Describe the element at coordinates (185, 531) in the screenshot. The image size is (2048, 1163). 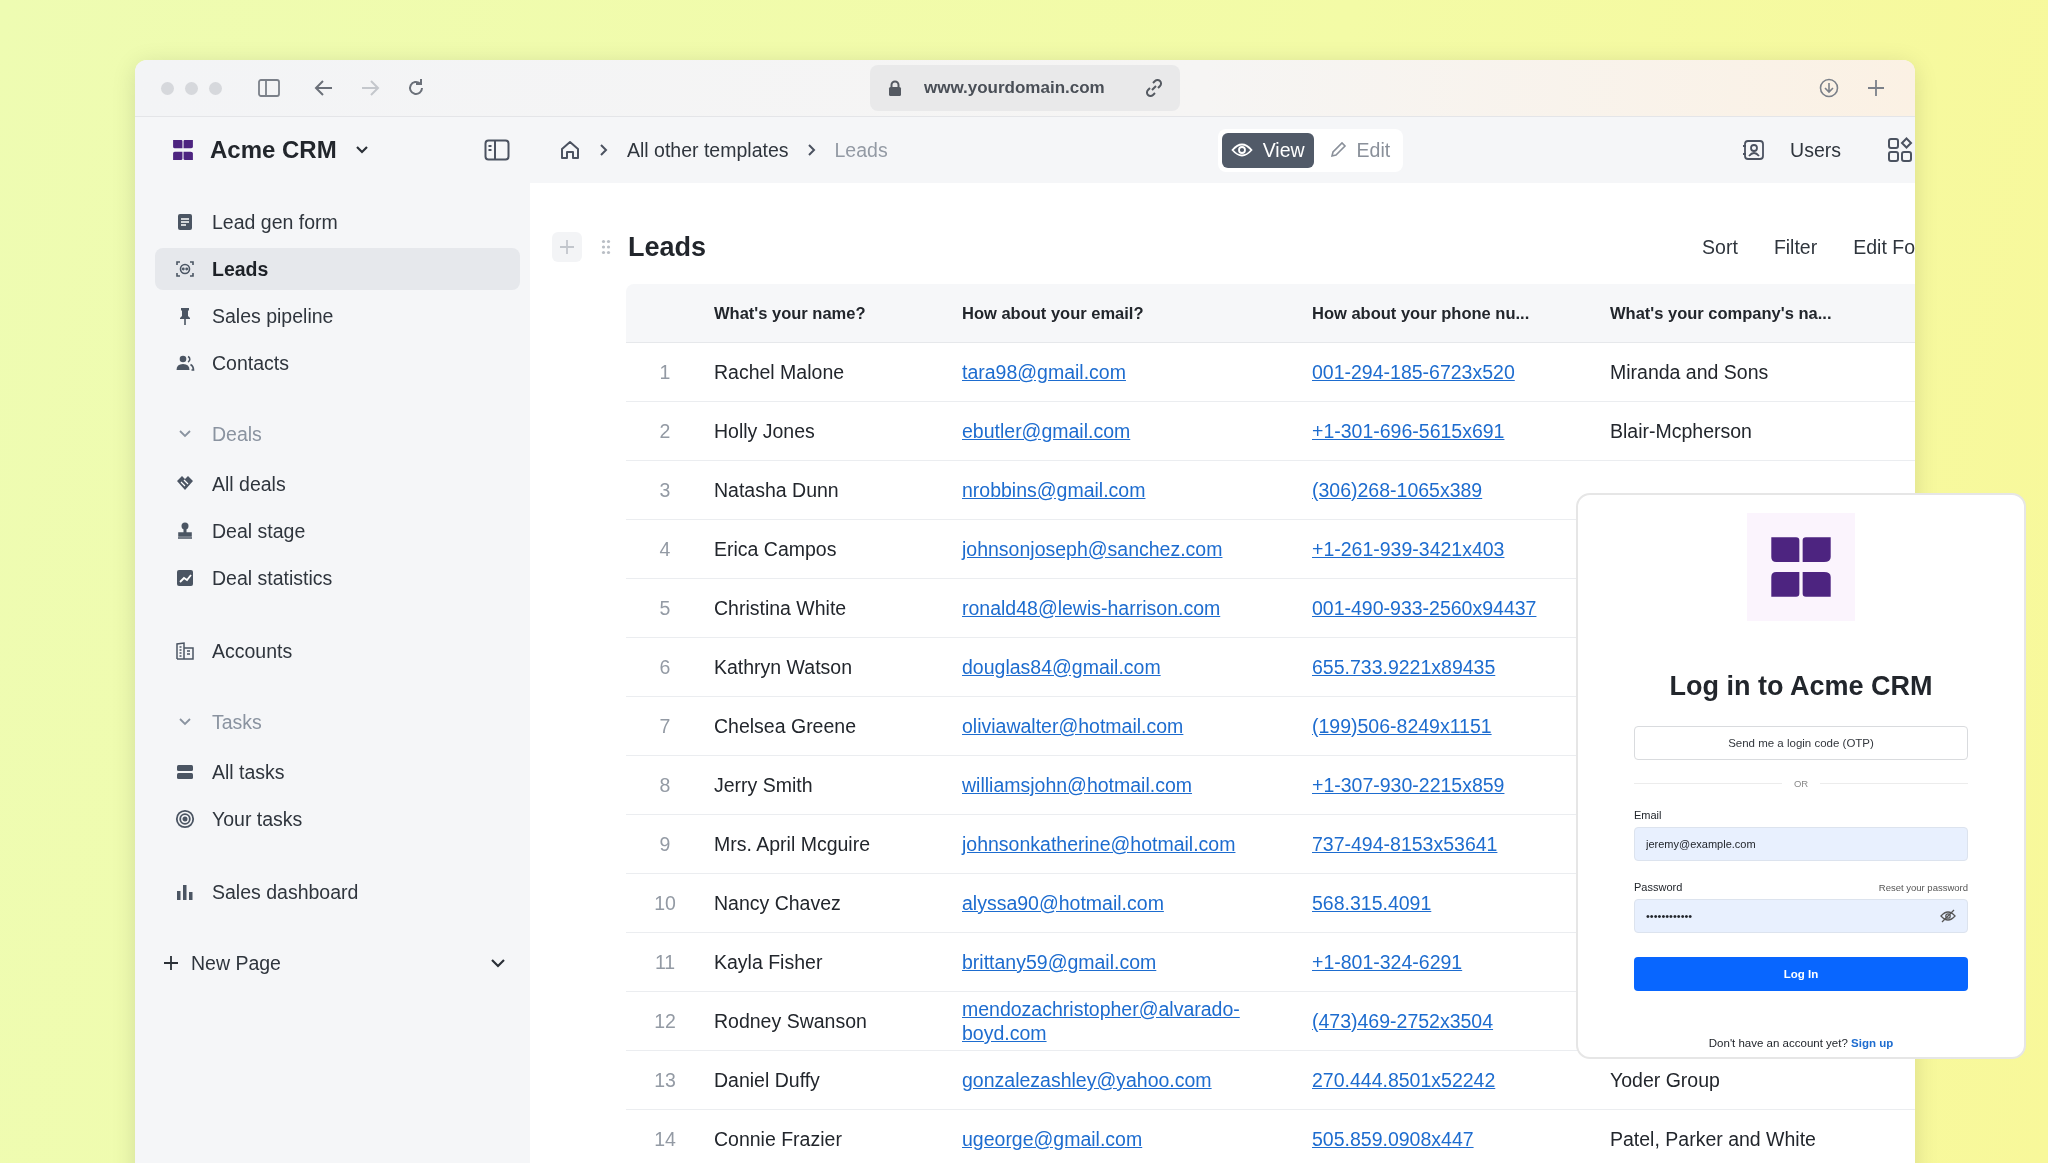
I see `stage-icon` at that location.